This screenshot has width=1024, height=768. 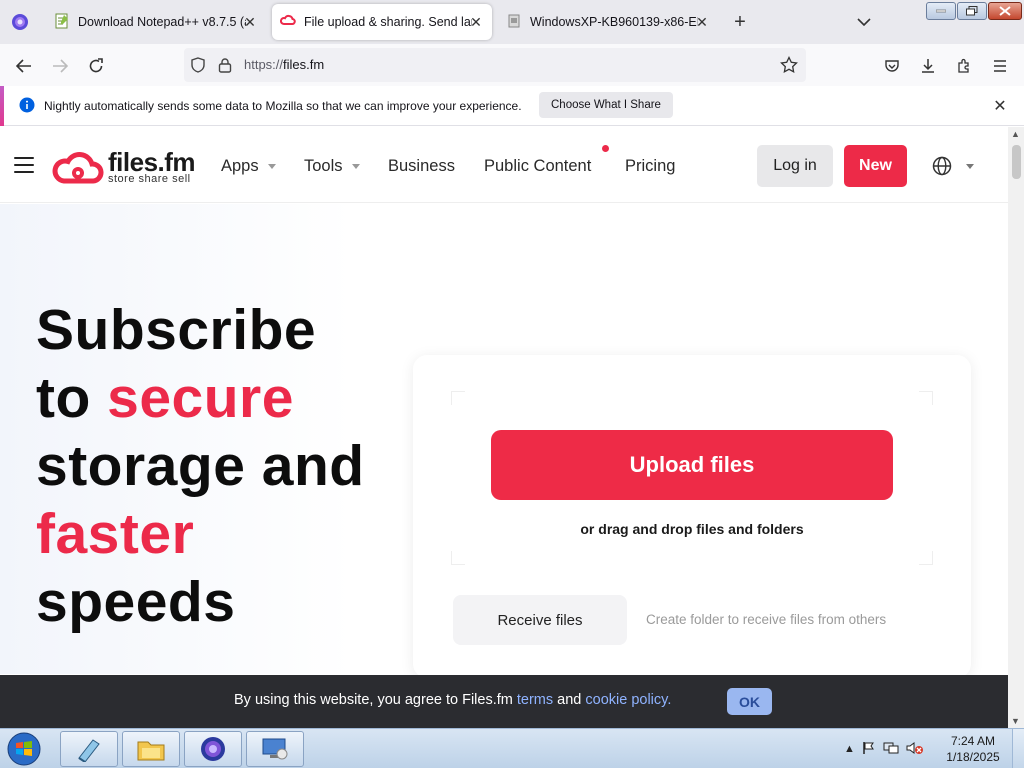 I want to click on page-scrollbar: ▲ ▼, so click(x=1016, y=427).